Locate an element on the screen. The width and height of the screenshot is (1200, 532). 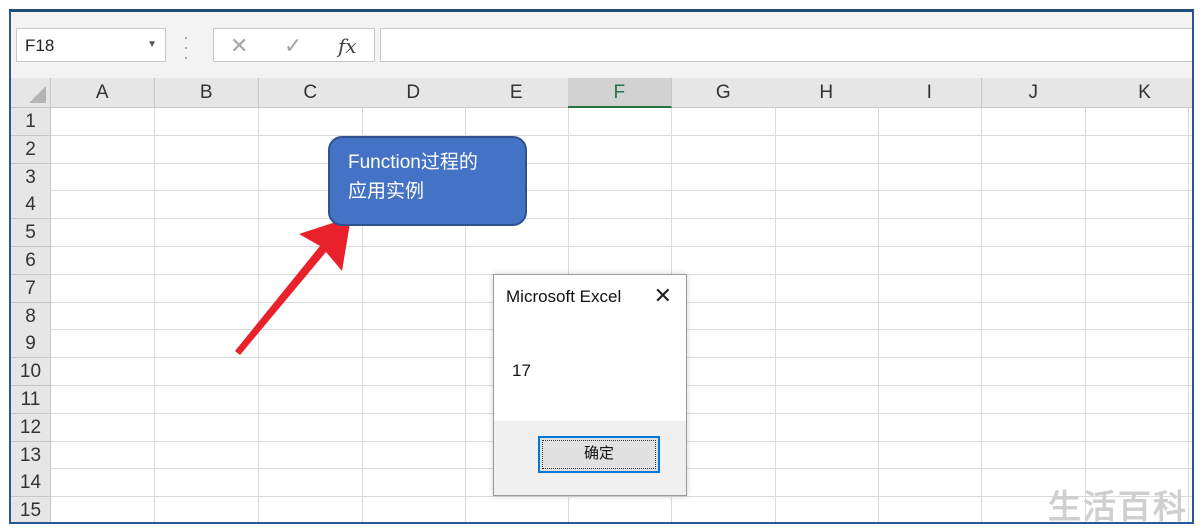
arrow-shape is located at coordinates (293, 286).